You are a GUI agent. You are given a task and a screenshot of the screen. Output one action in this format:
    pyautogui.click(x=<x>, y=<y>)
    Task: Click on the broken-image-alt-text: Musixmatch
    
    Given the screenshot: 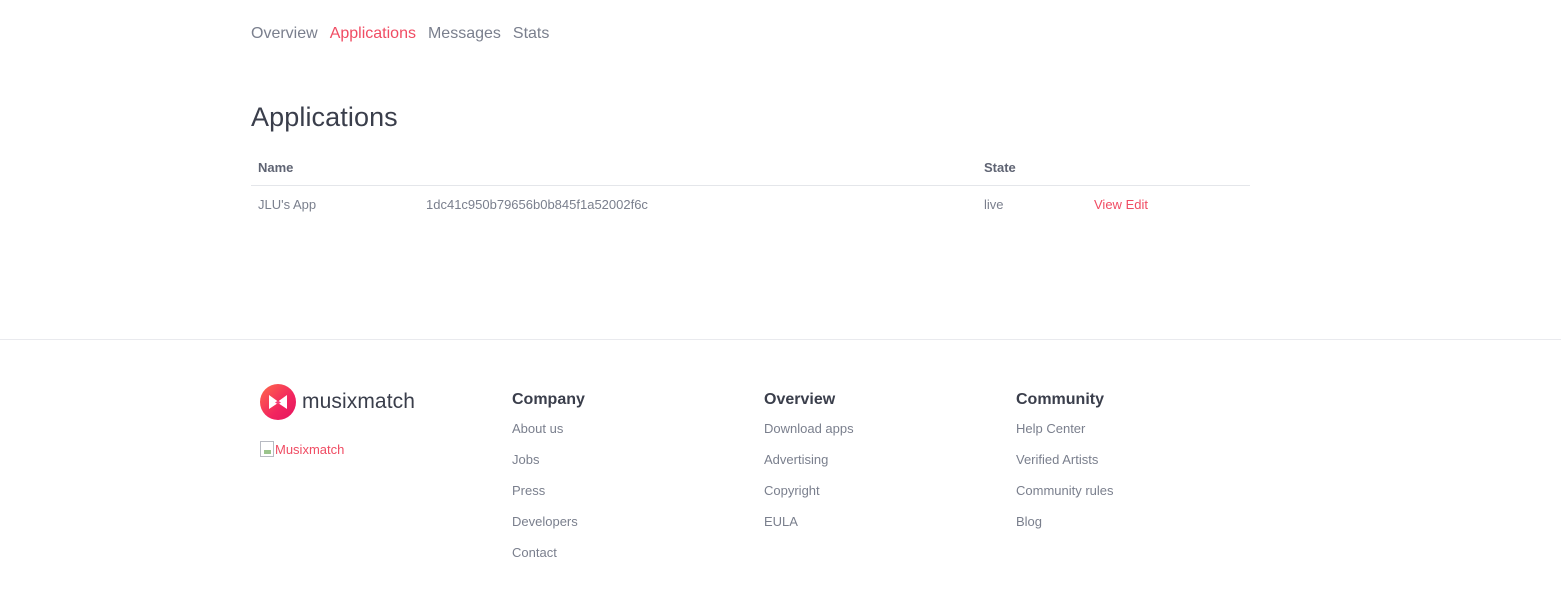 What is the action you would take?
    pyautogui.click(x=310, y=449)
    